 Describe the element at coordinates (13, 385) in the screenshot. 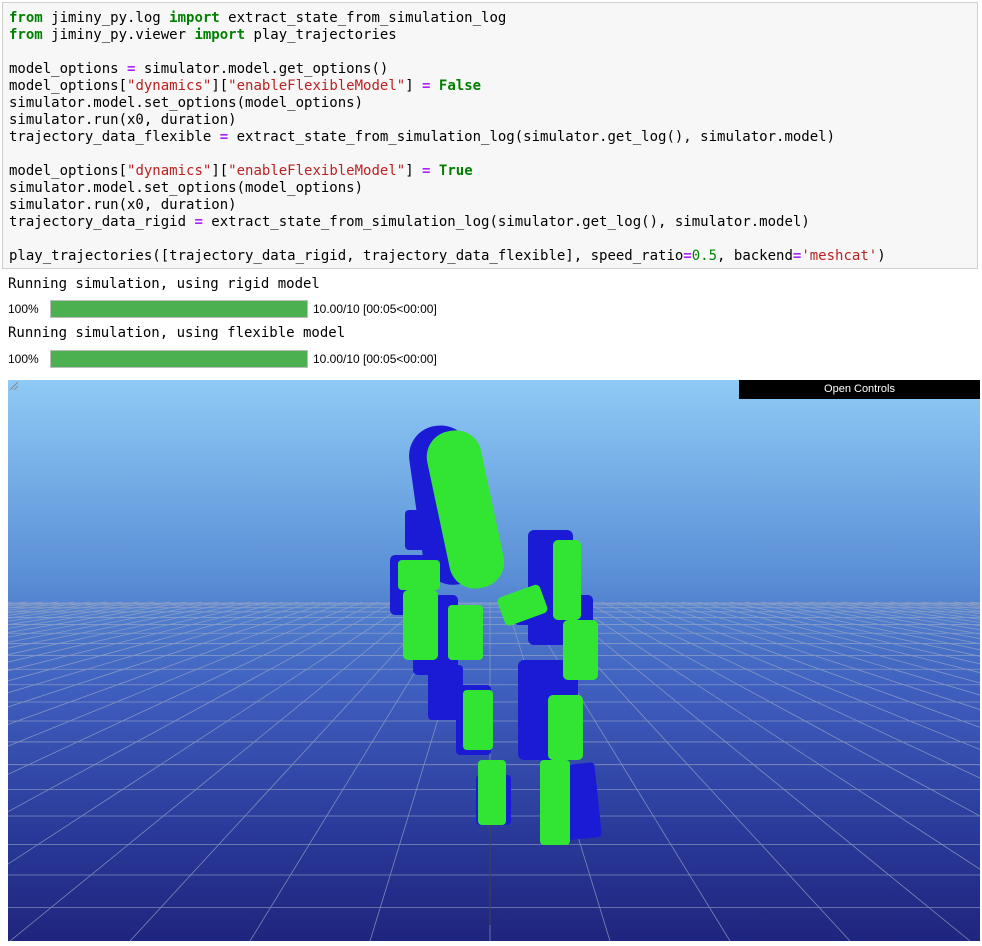

I see `resize-grip-icon` at that location.